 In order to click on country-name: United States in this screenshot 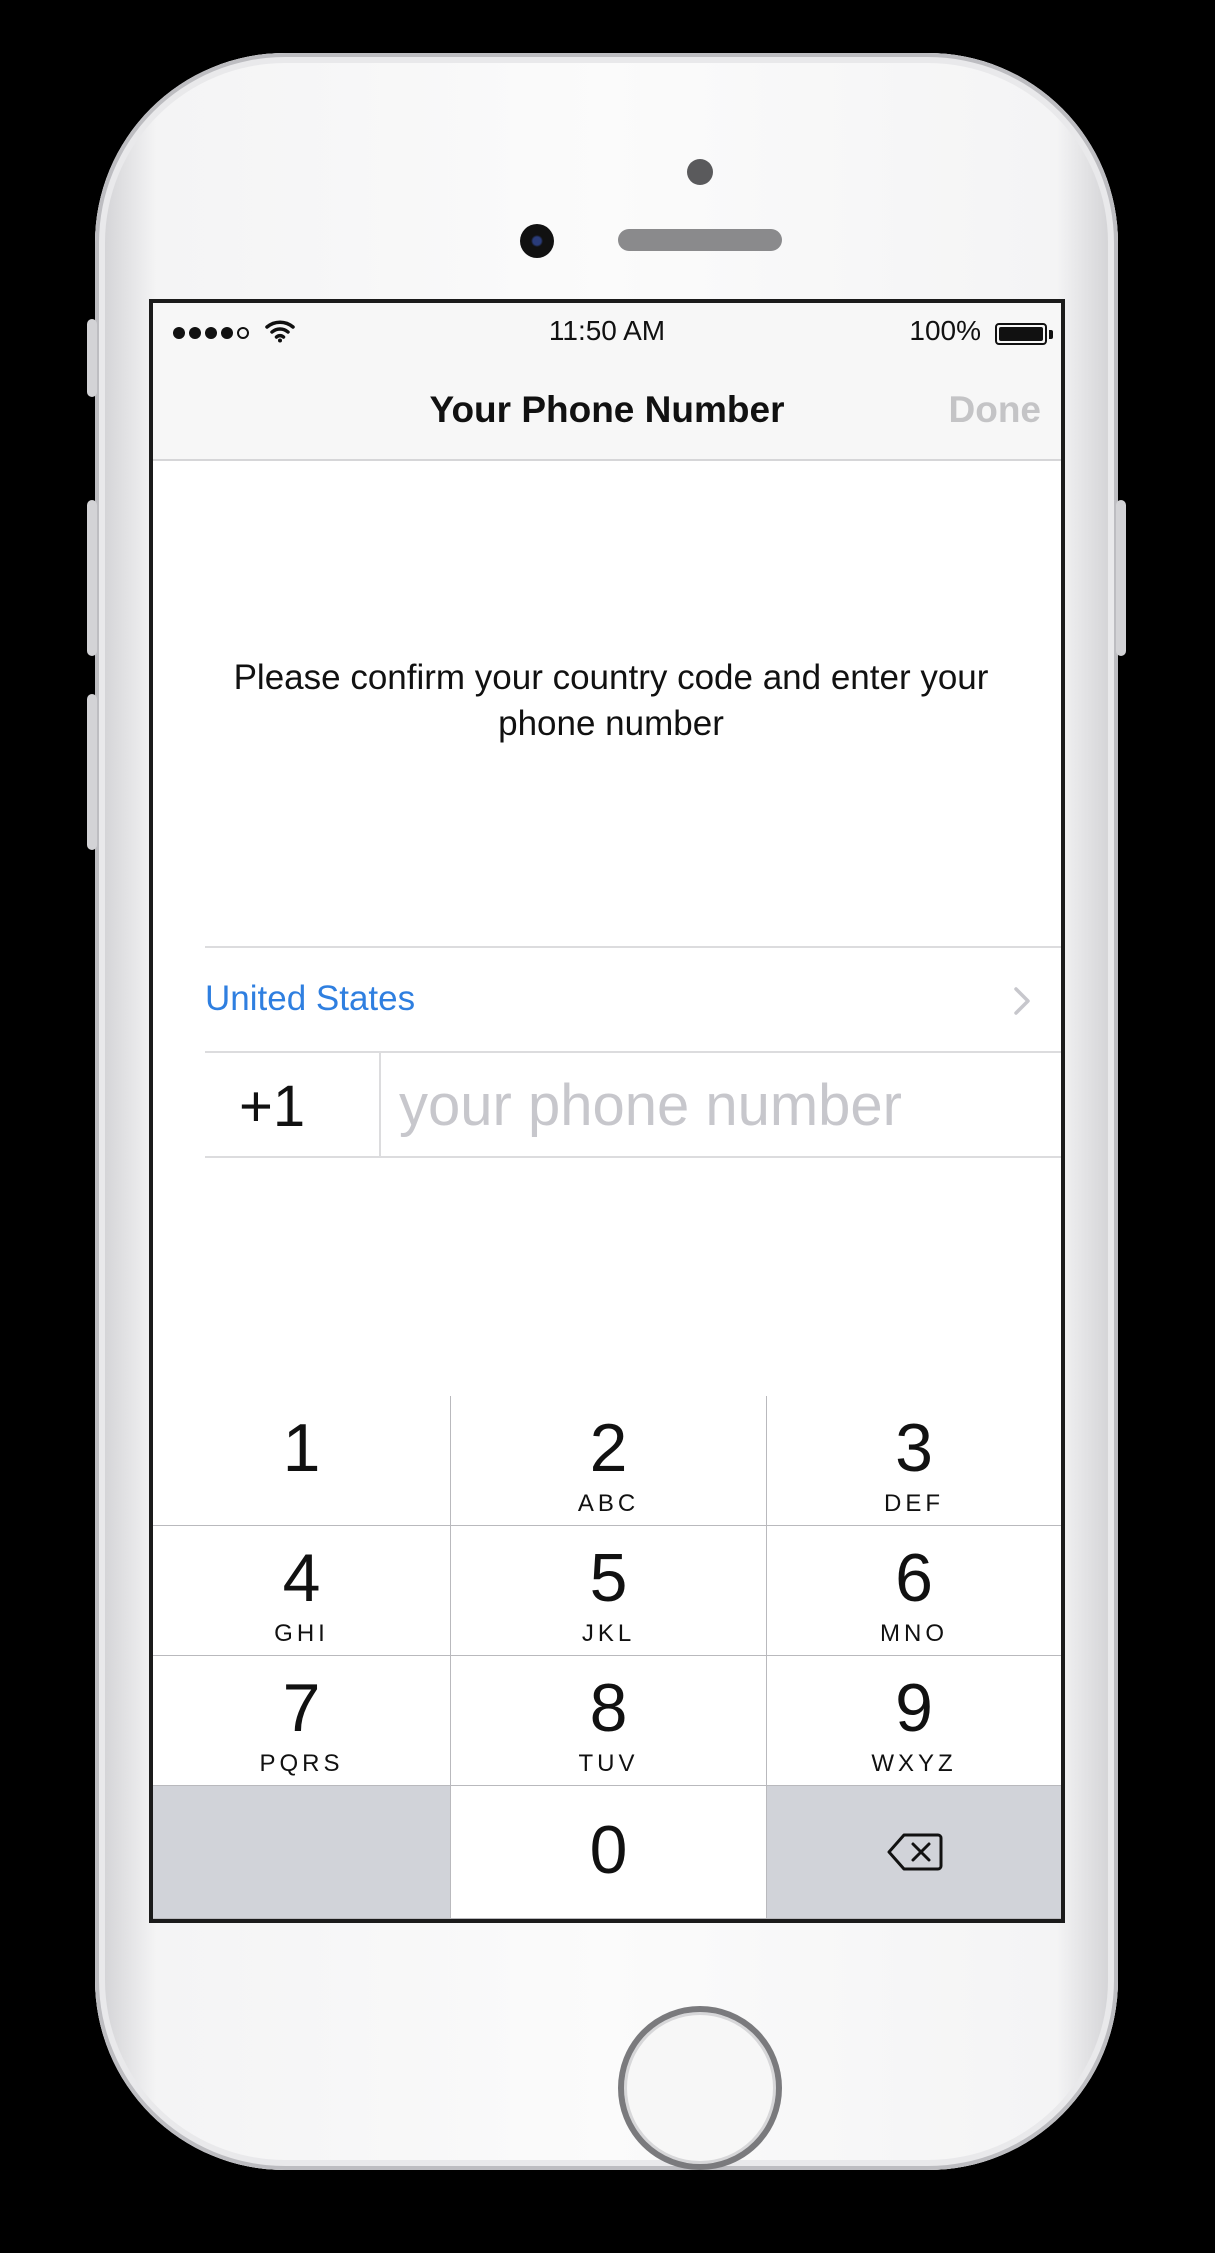, I will do `click(310, 998)`.